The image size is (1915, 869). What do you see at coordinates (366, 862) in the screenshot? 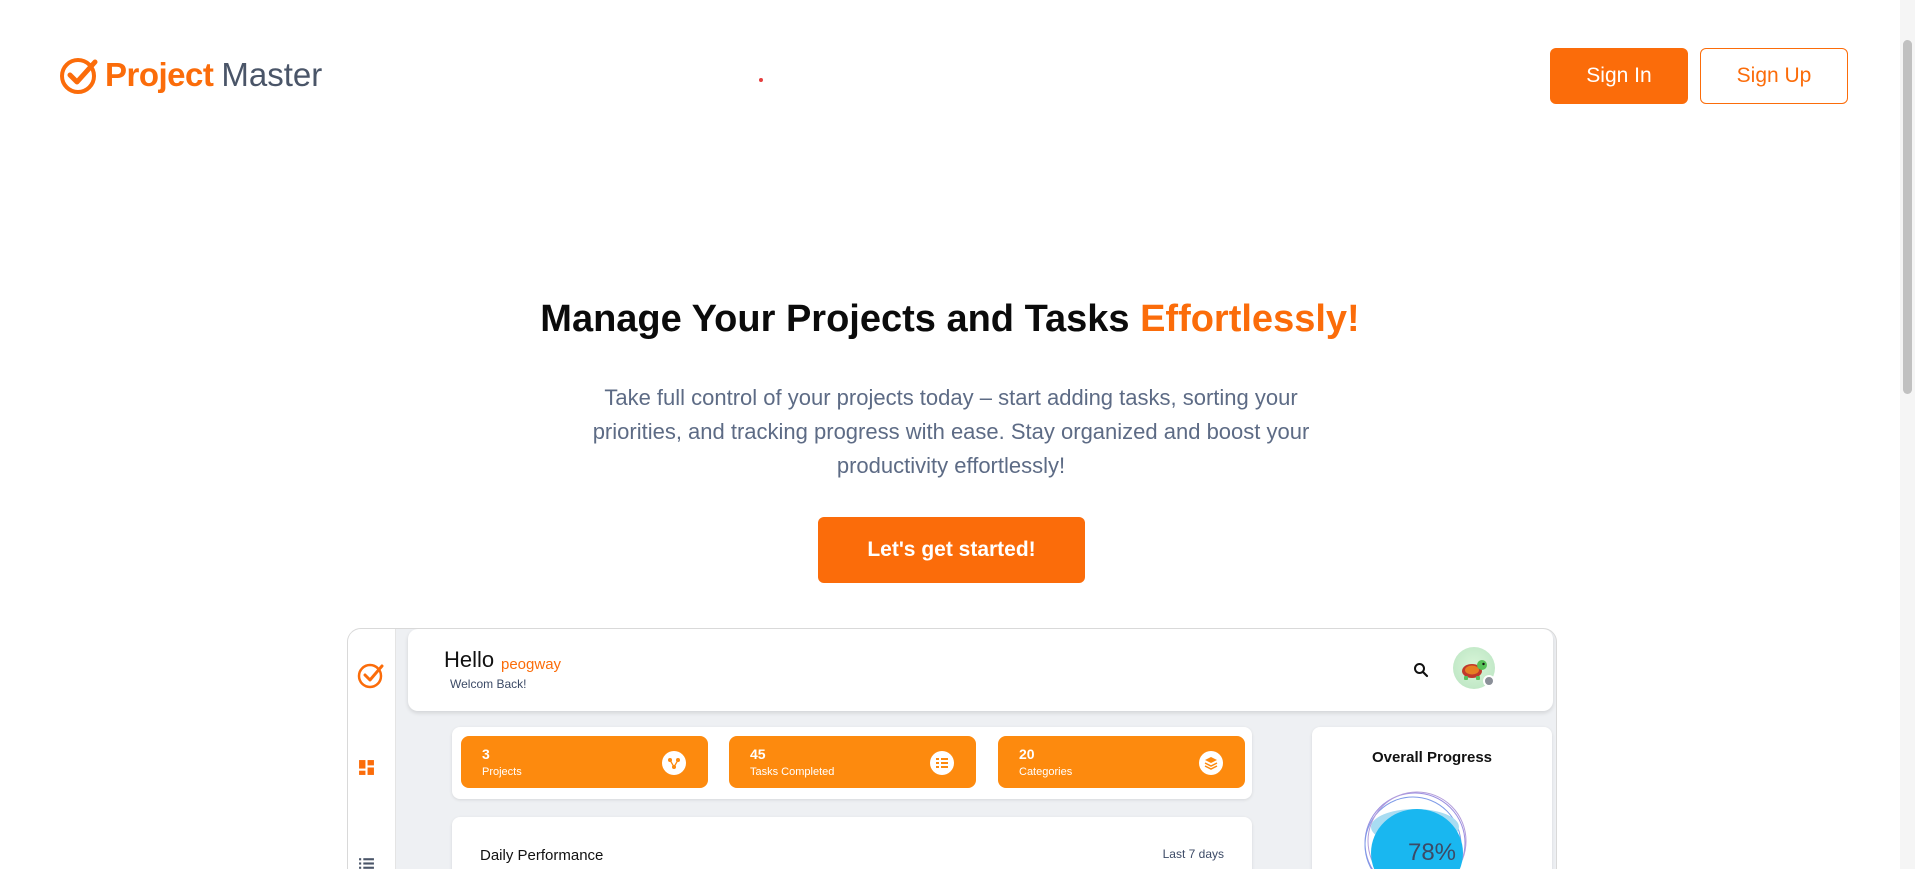
I see `list-icon` at bounding box center [366, 862].